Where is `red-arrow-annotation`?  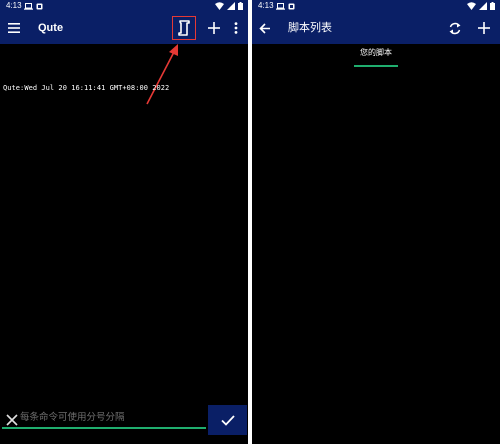 red-arrow-annotation is located at coordinates (162, 74).